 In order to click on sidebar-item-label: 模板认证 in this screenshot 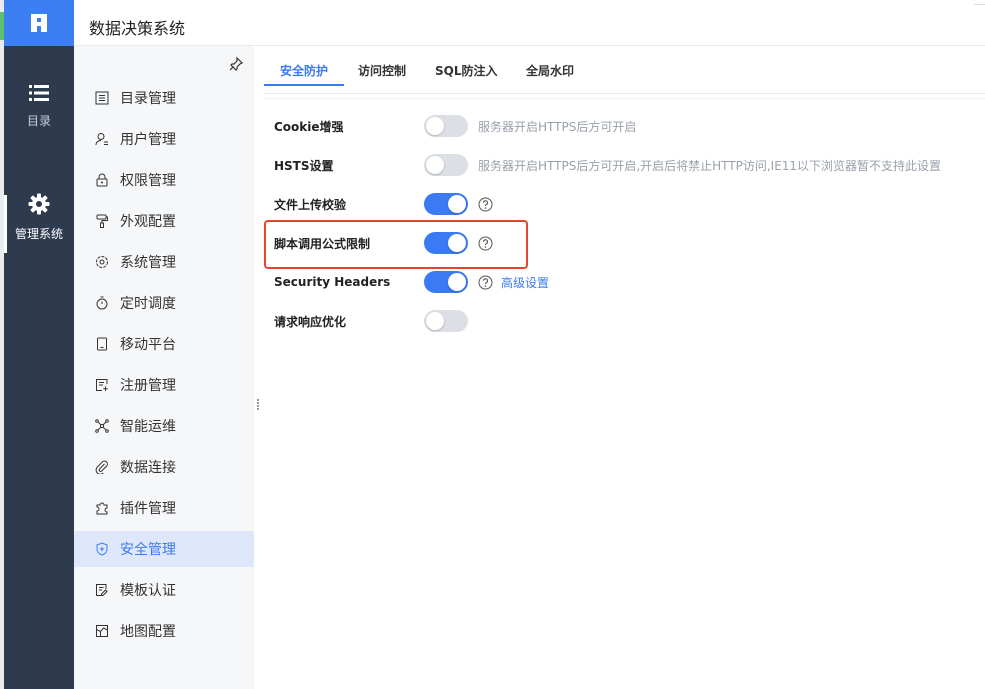, I will do `click(148, 591)`.